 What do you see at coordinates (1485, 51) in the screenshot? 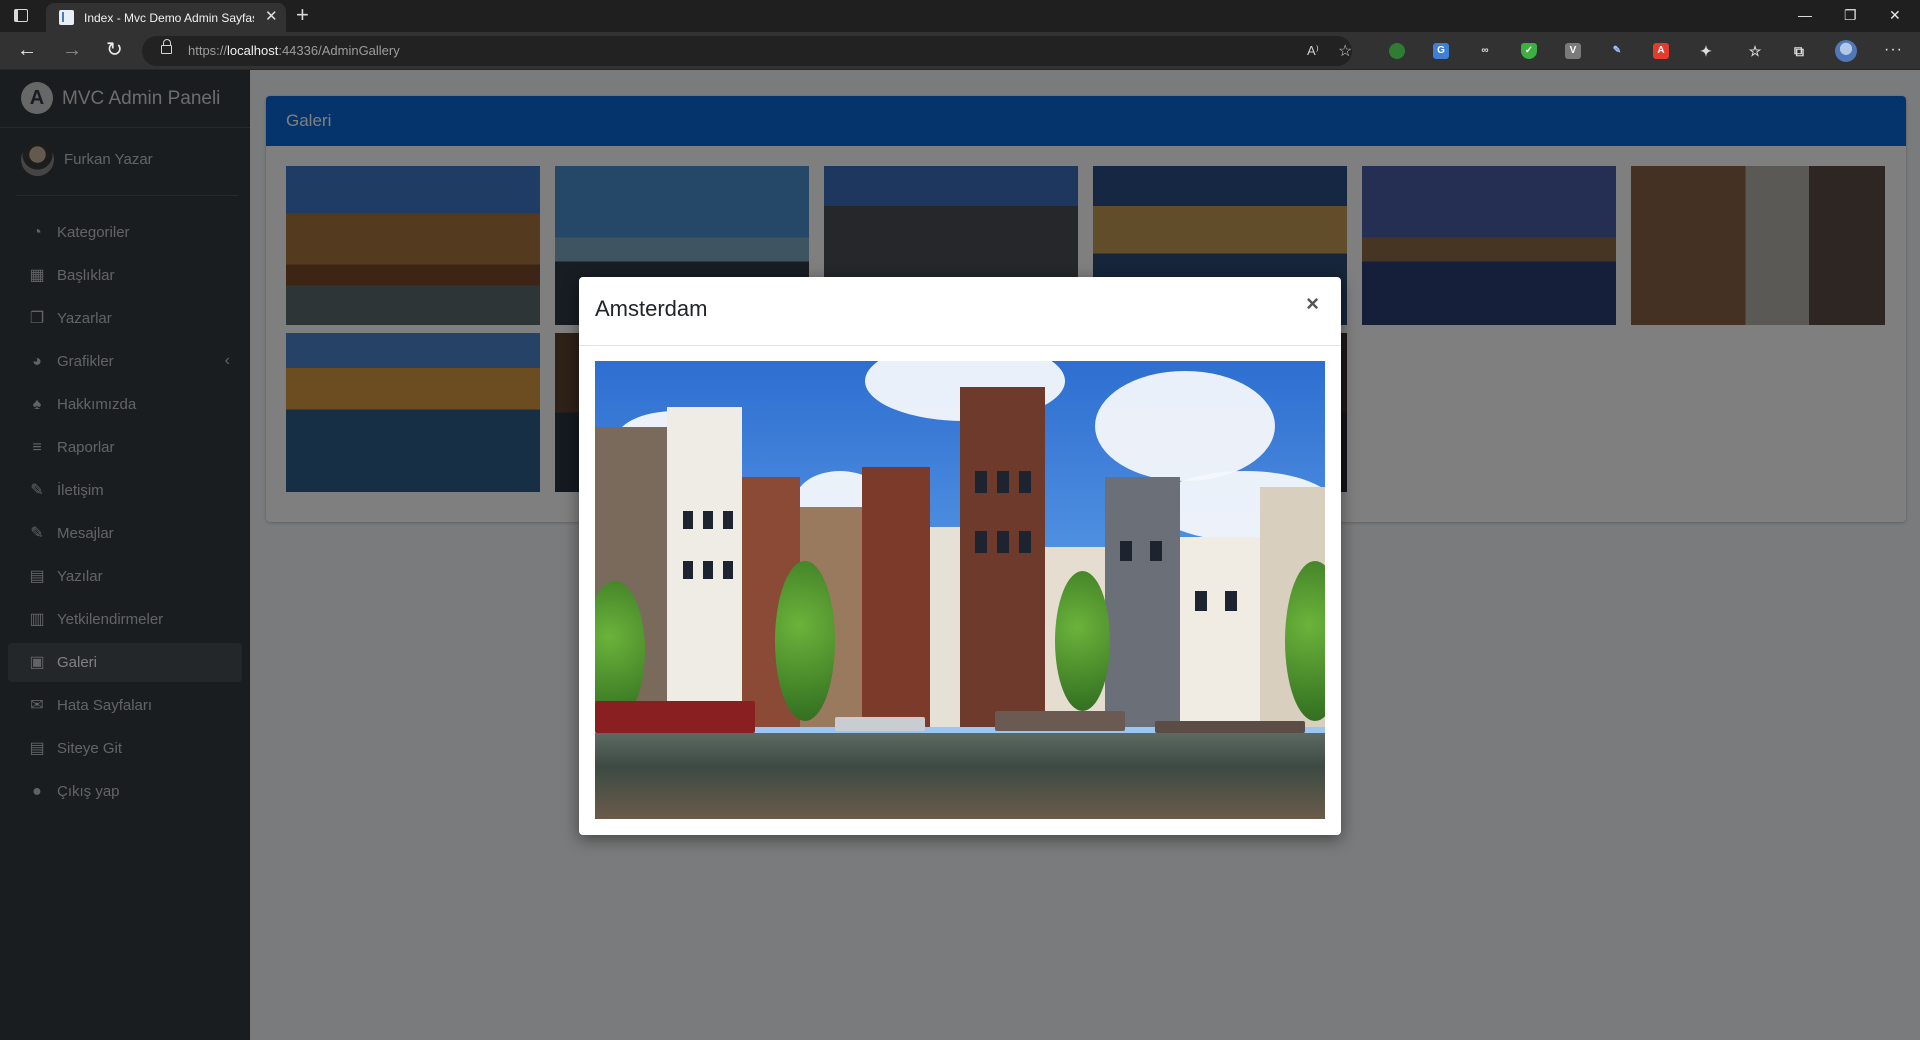
I see `glasses-icon: ∞` at bounding box center [1485, 51].